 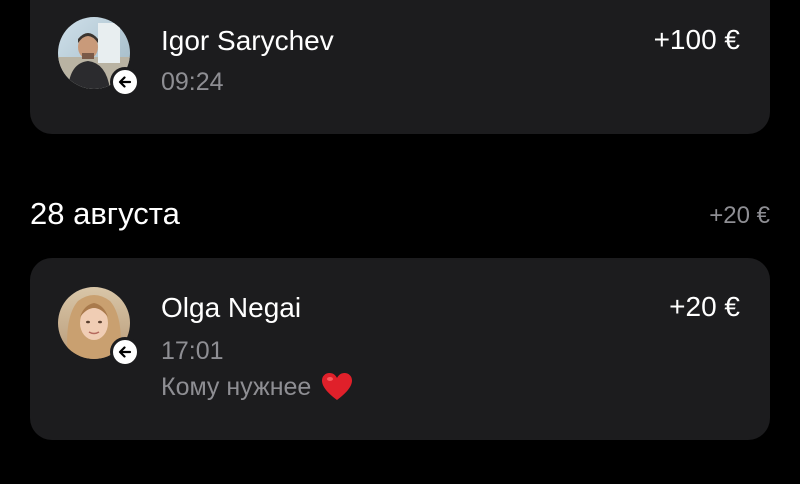 I want to click on section-total: +20 €, so click(x=739, y=215).